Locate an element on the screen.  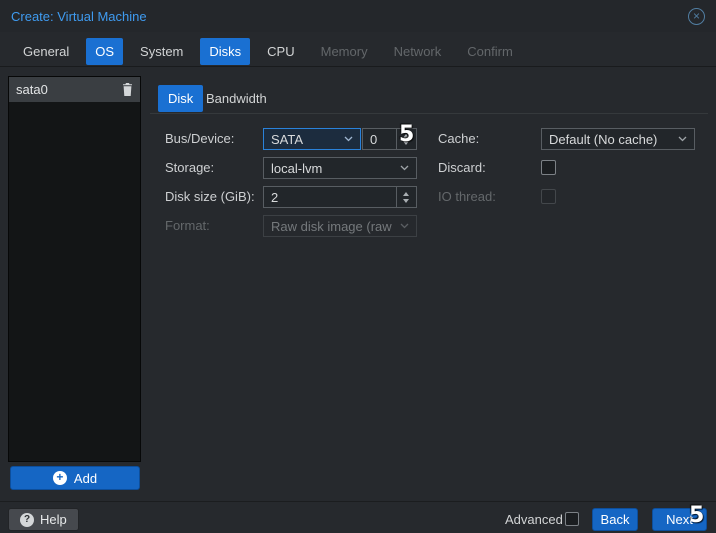
cache-value: Default (No cache) is located at coordinates (603, 139).